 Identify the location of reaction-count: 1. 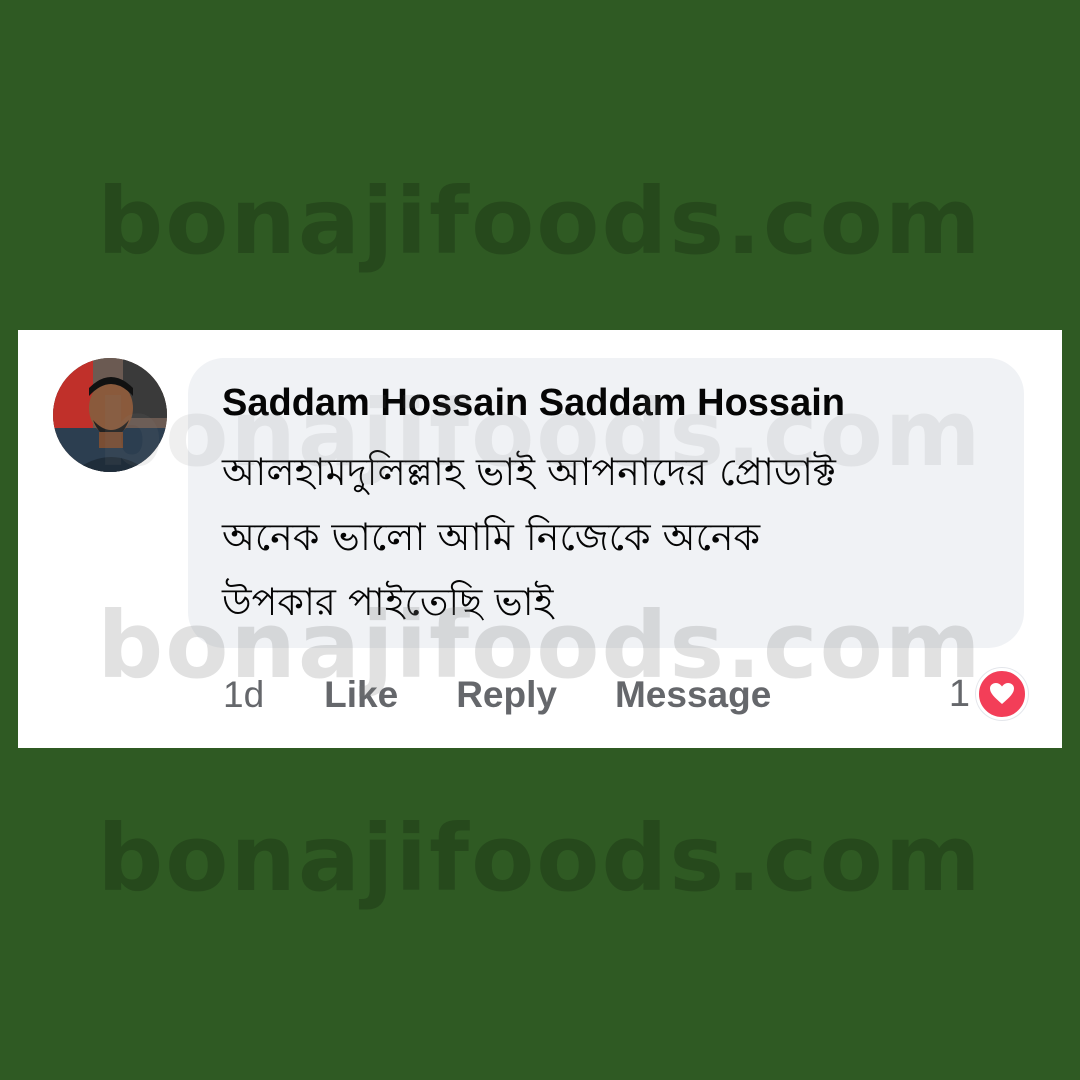
(959, 693).